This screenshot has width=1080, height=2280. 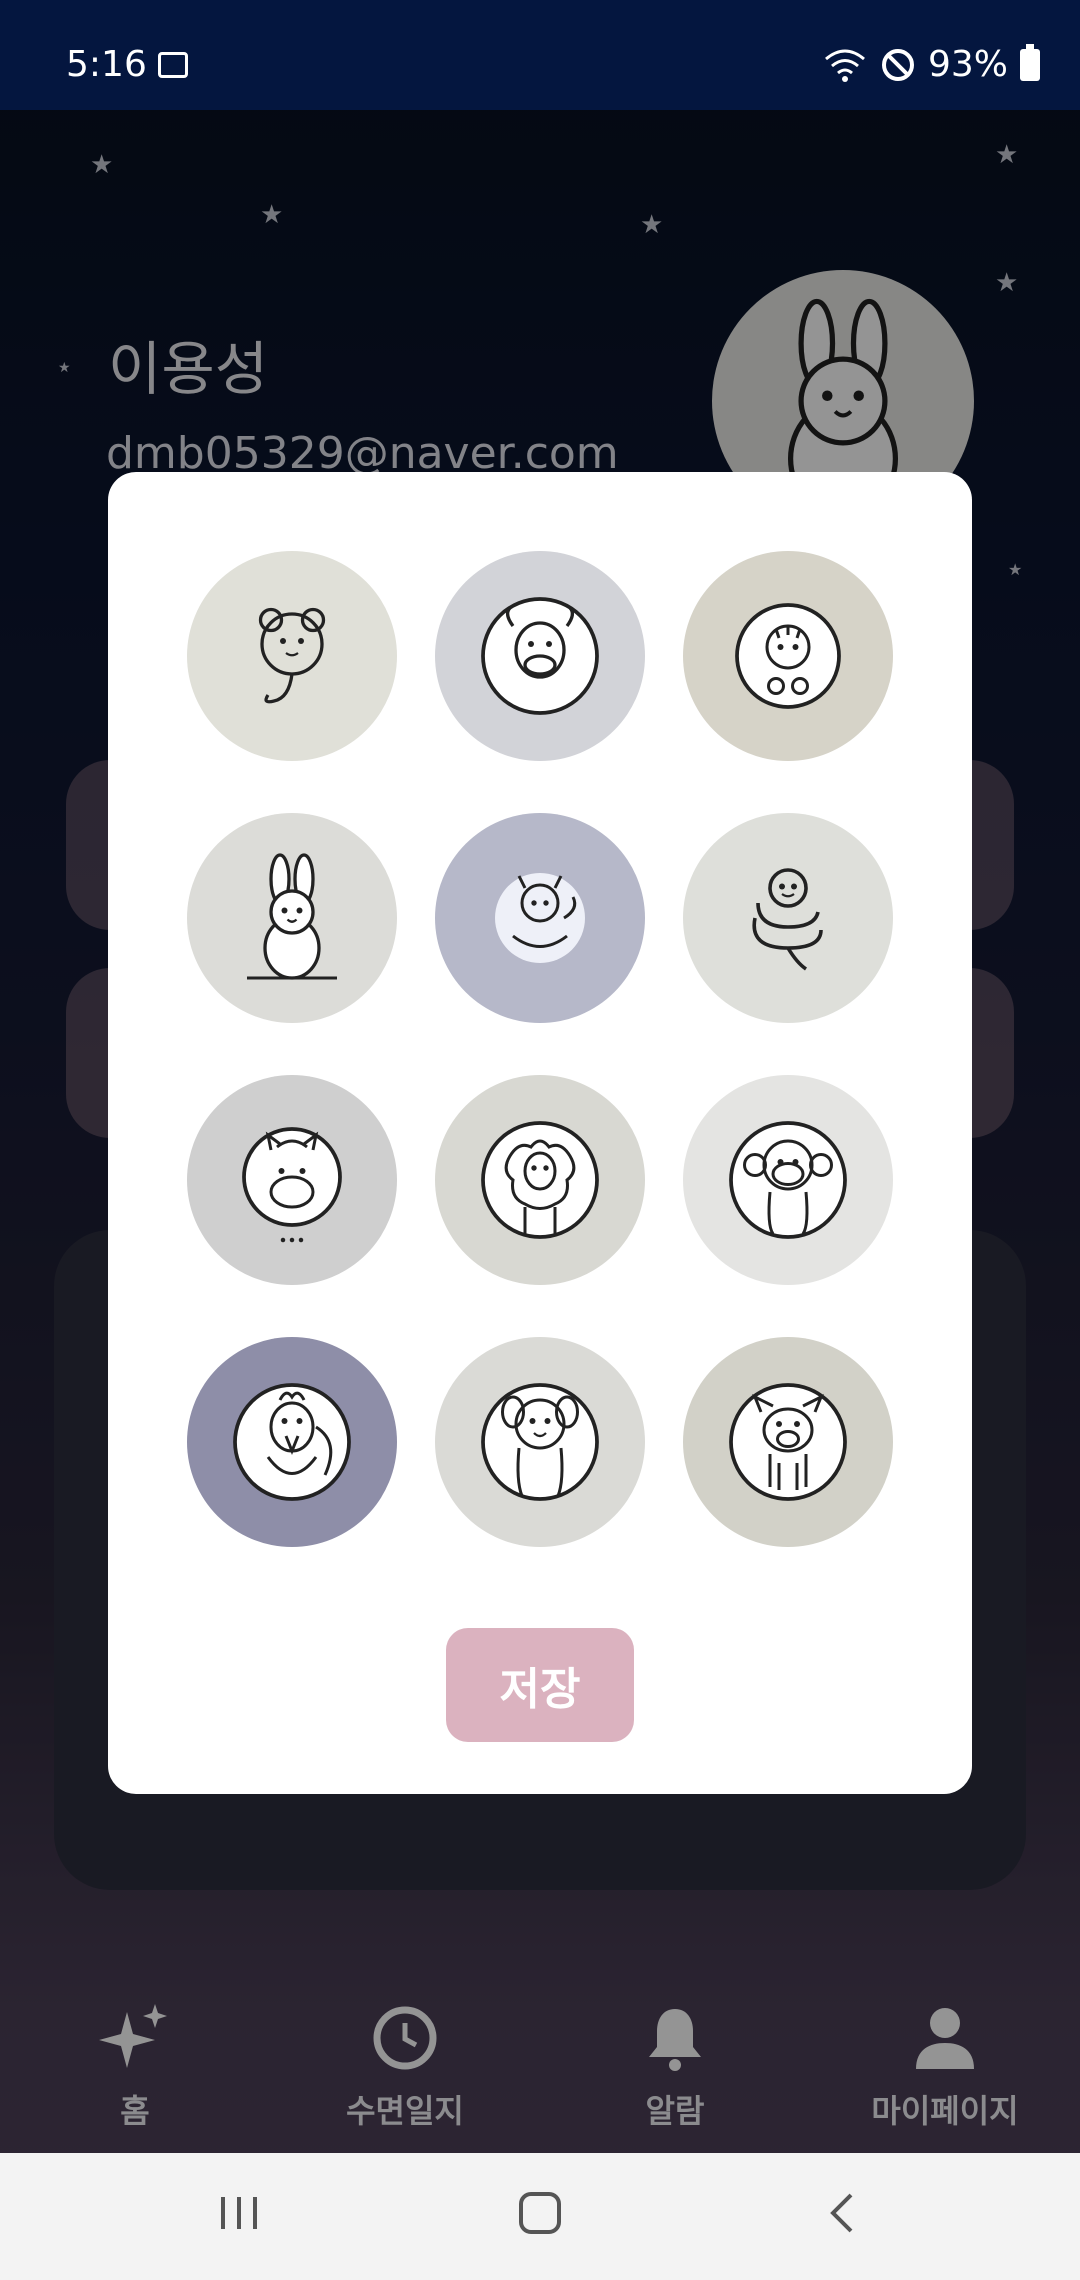 What do you see at coordinates (106, 64) in the screenshot?
I see `status-time: 5:16` at bounding box center [106, 64].